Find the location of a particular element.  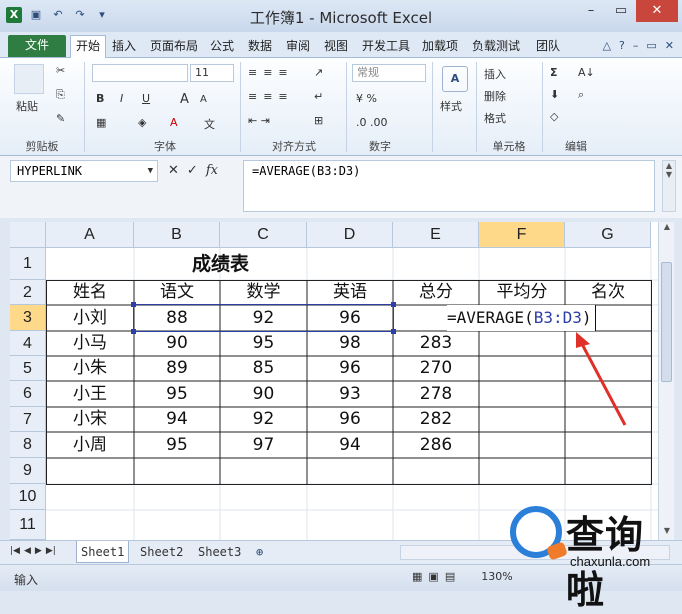

row-header-4: 4 is located at coordinates (28, 343).